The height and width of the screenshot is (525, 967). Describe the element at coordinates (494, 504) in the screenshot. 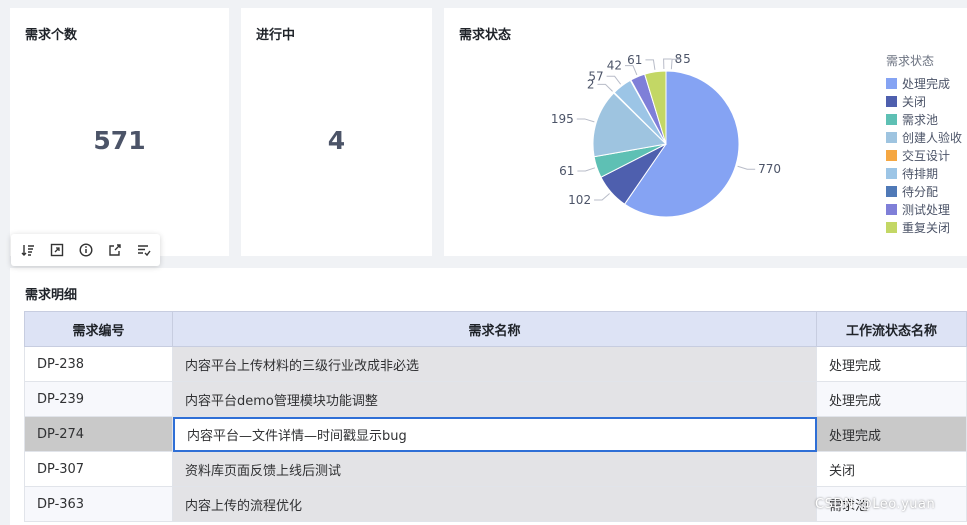

I see `cell-name: 内容上传的流程优化` at that location.